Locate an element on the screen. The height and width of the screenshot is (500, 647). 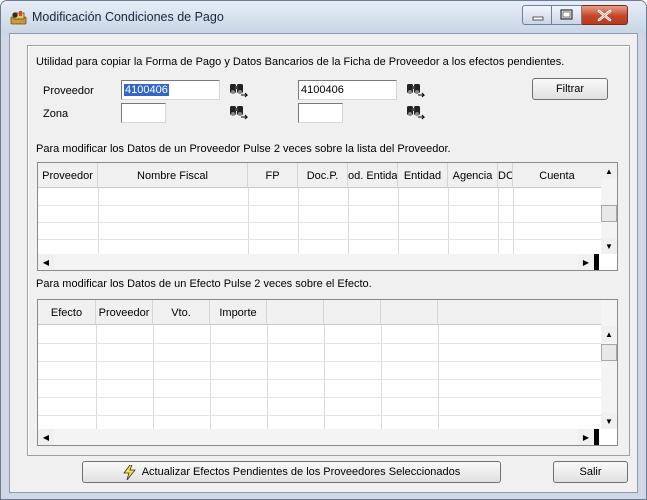
column-header: Doc.P. is located at coordinates (323, 175).